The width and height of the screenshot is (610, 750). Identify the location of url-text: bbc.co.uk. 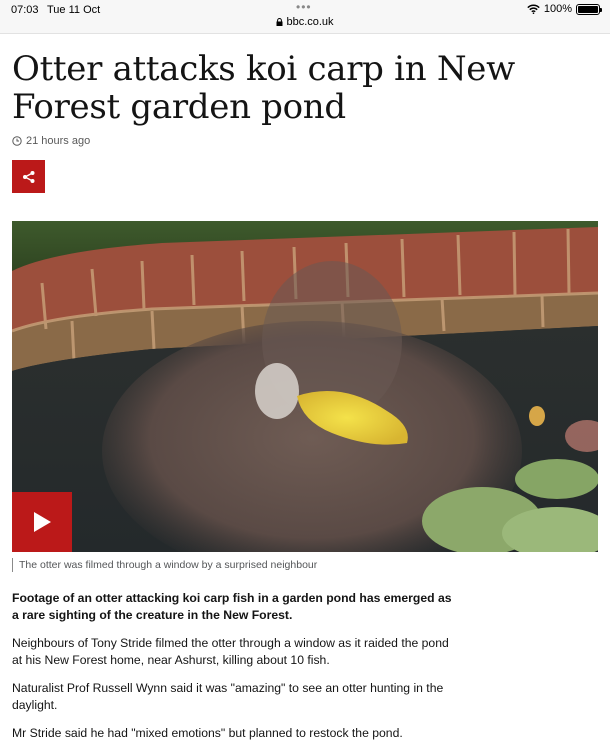
(310, 22).